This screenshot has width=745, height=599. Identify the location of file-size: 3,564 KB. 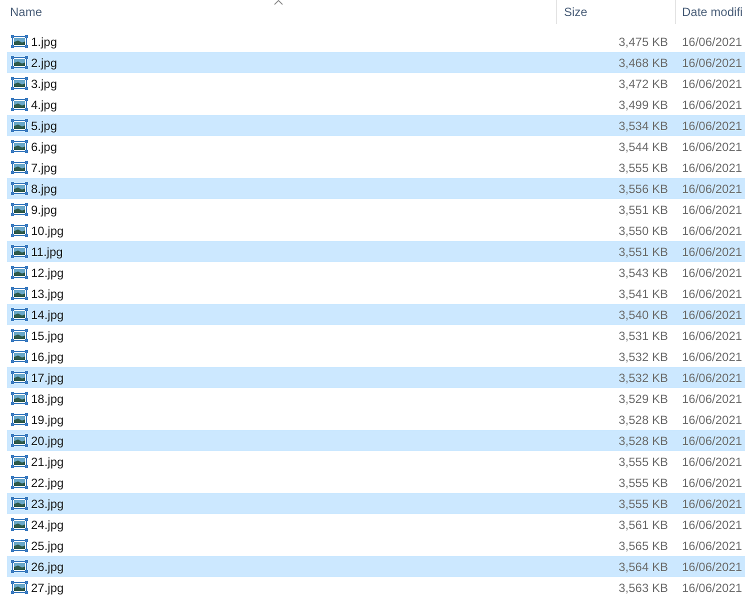
(643, 567).